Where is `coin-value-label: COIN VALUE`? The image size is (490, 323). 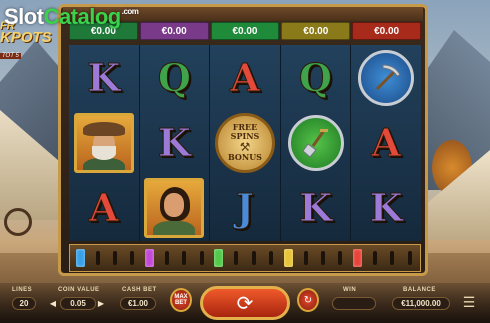
coin-value-label: COIN VALUE is located at coordinates (79, 290).